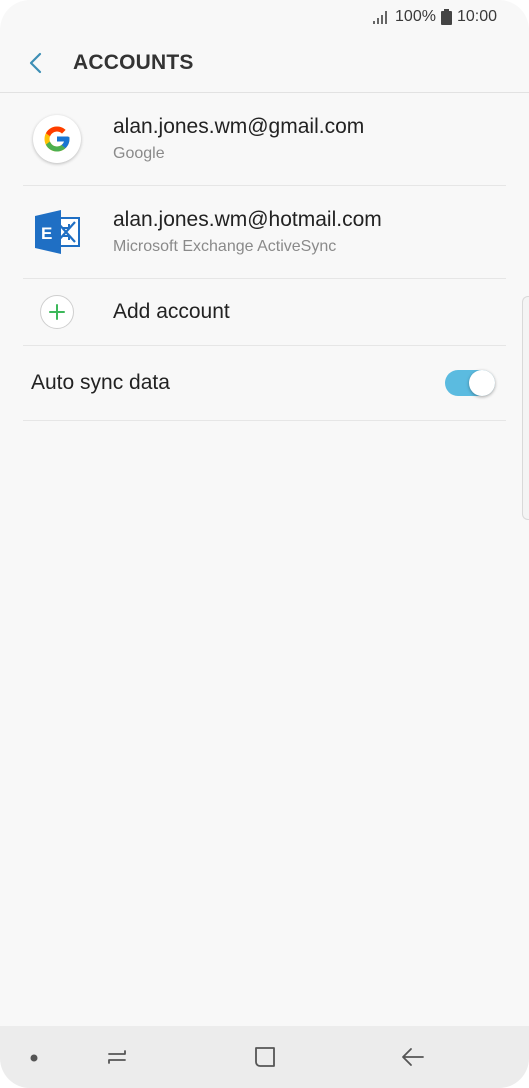  I want to click on back-button, so click(36, 63).